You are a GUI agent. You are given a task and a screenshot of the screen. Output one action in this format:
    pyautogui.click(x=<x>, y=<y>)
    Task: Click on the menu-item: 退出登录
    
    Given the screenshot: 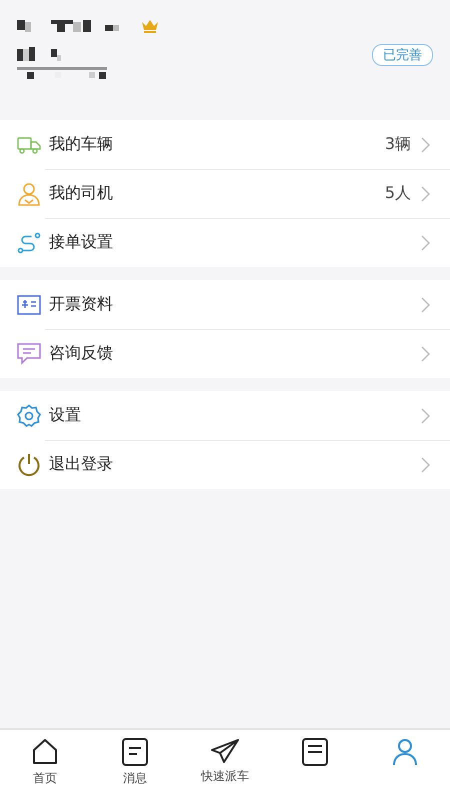 What is the action you would take?
    pyautogui.click(x=225, y=464)
    